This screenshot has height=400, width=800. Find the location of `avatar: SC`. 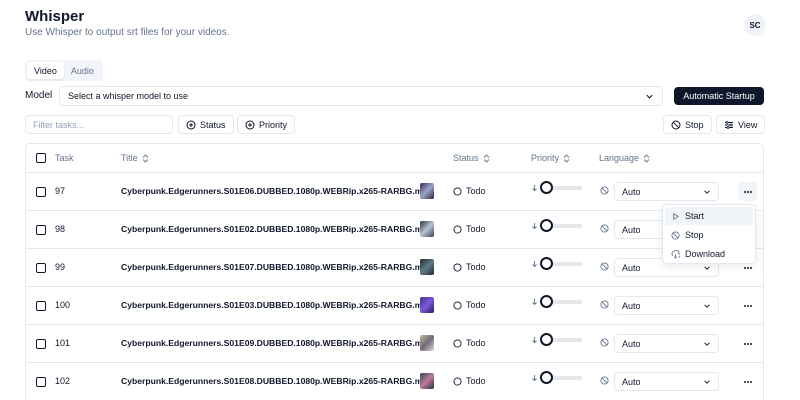

avatar: SC is located at coordinates (755, 25).